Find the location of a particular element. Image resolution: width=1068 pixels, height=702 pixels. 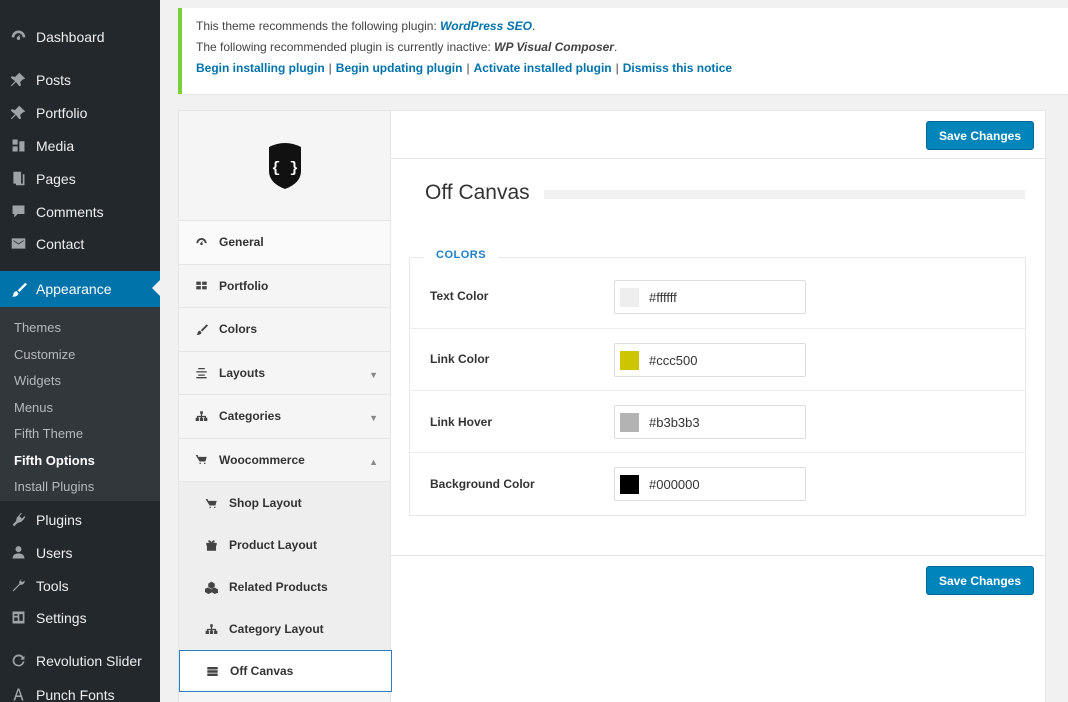

menu-label: Punch Fonts is located at coordinates (75, 694).